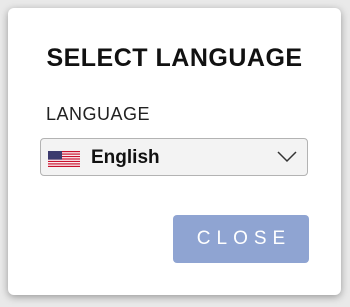 The image size is (350, 307). Describe the element at coordinates (64, 159) in the screenshot. I see `us-flag-icon` at that location.